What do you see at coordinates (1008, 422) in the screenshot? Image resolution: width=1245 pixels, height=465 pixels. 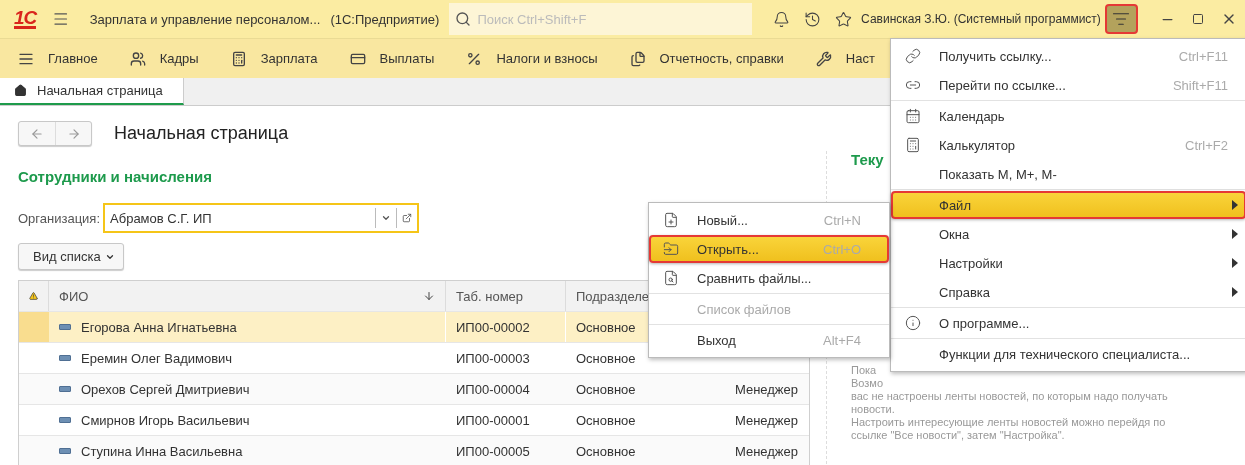 I see `news-text: Настроить интересующие ленты новостей можно перейдя по` at bounding box center [1008, 422].